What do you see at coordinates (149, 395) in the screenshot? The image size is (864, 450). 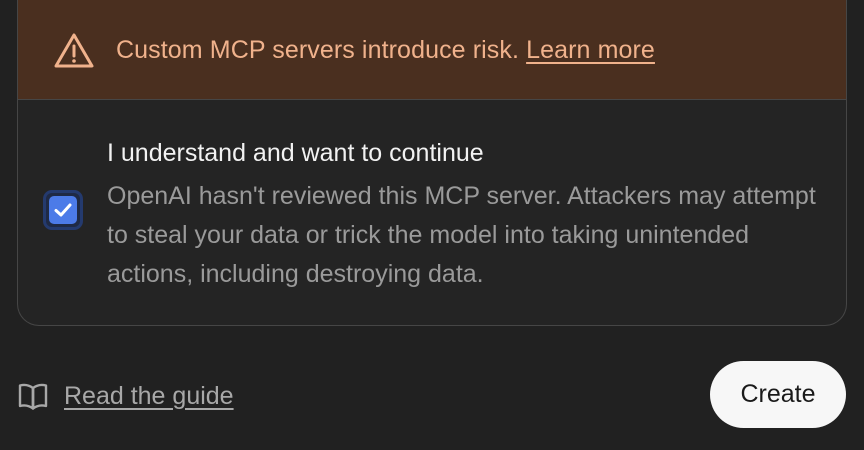 I see `read-guide-label: Read the guide` at bounding box center [149, 395].